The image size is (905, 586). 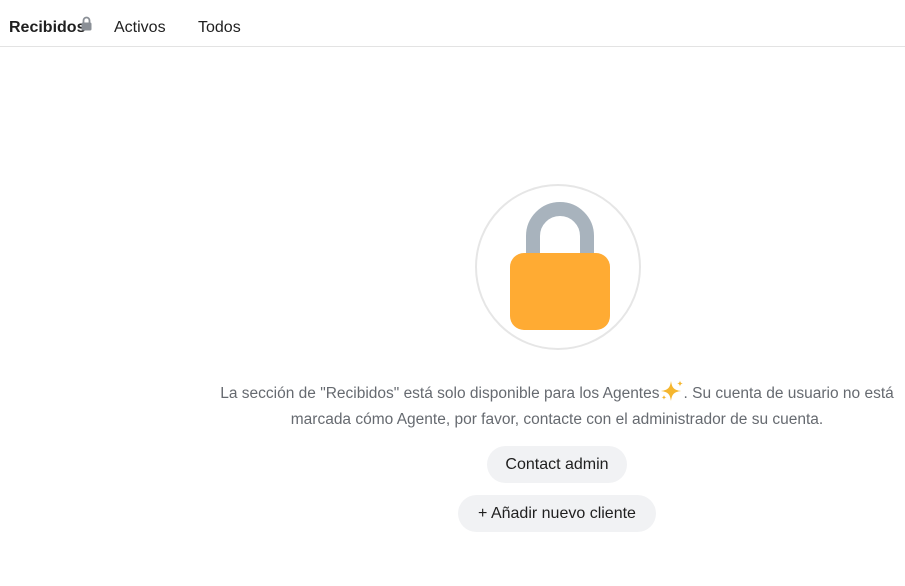 What do you see at coordinates (557, 464) in the screenshot?
I see `contact-admin-button: Contact admin` at bounding box center [557, 464].